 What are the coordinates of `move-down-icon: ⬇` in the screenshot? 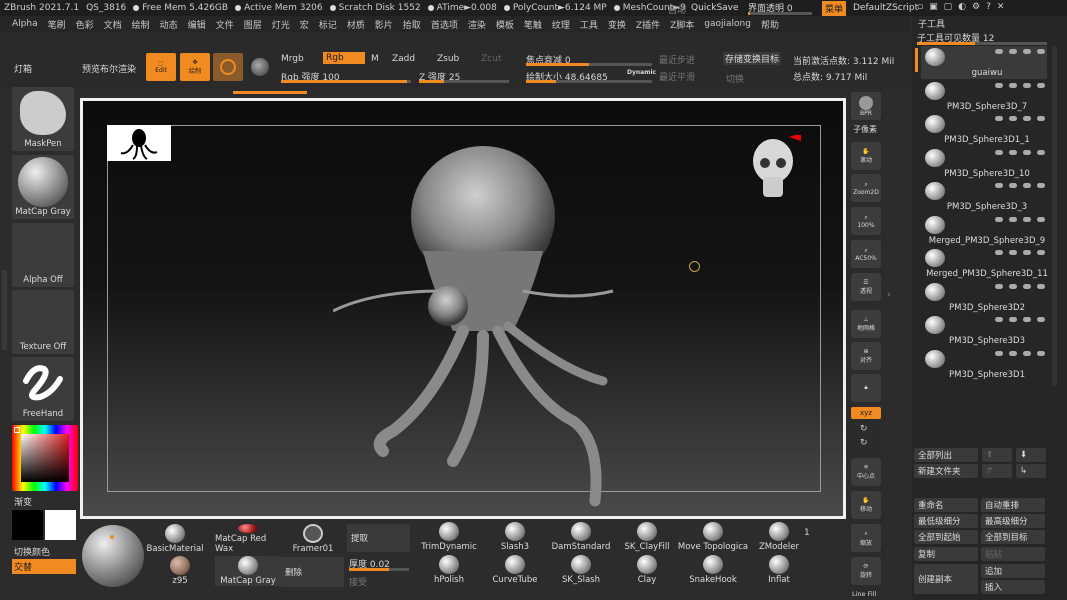 It's located at (1031, 455).